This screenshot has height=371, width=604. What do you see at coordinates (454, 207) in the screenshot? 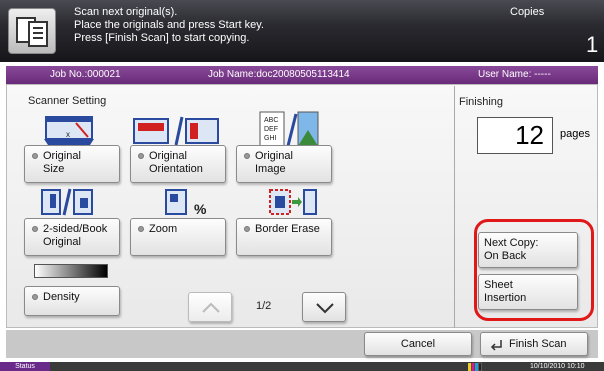
I see `panel-divider` at bounding box center [454, 207].